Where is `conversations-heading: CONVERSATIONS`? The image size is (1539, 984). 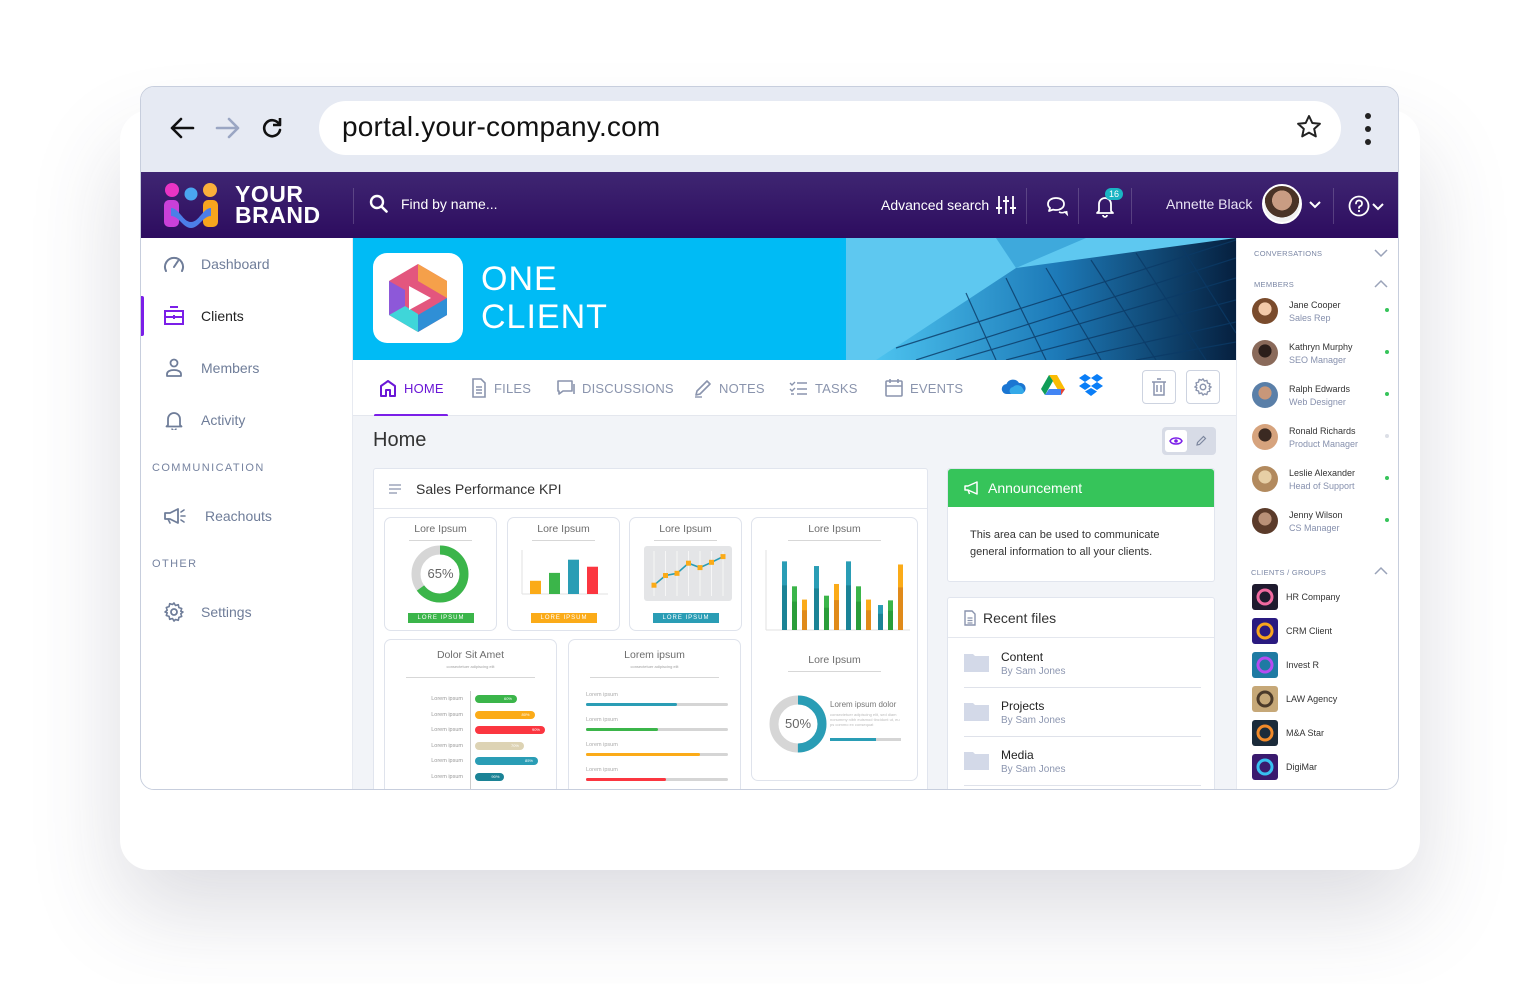 conversations-heading: CONVERSATIONS is located at coordinates (1288, 253).